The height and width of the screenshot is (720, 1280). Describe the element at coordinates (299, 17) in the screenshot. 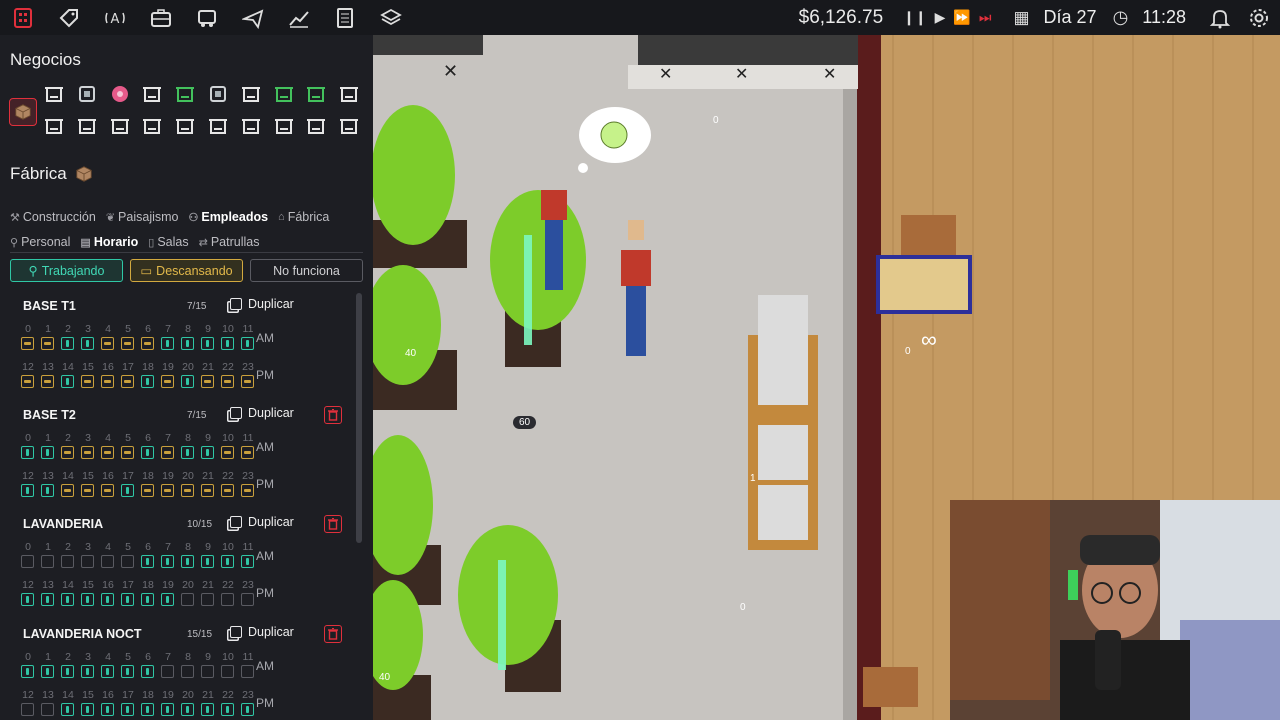

I see `chart-icon` at that location.